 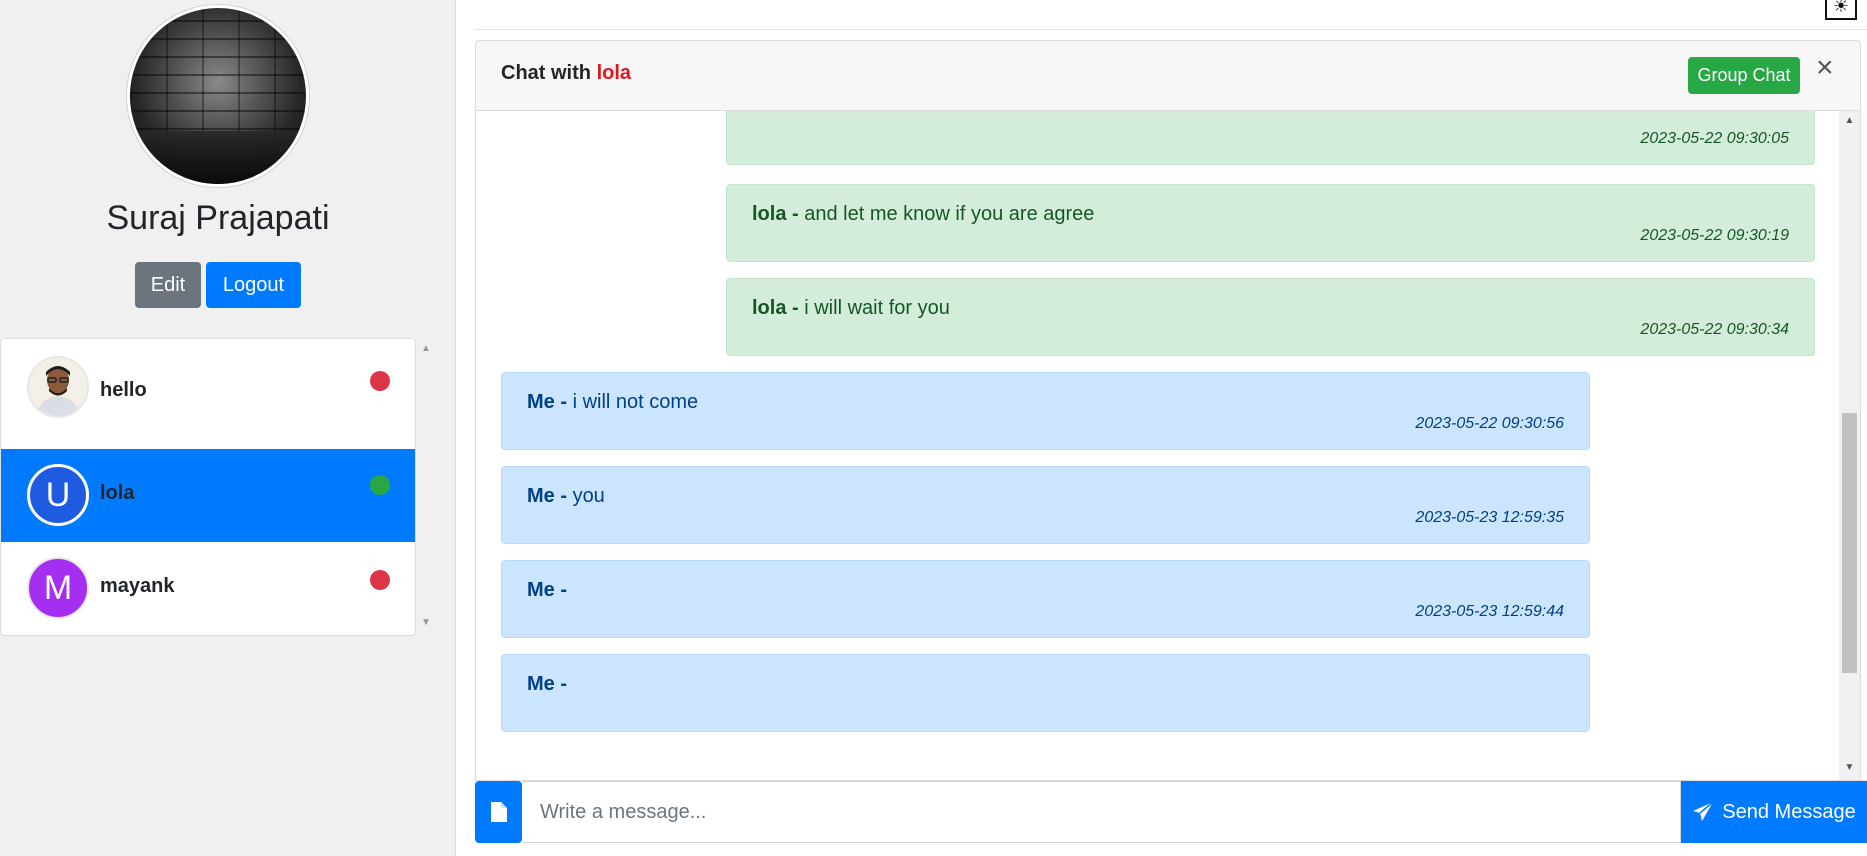 I want to click on message-line: Me - you, so click(x=566, y=496).